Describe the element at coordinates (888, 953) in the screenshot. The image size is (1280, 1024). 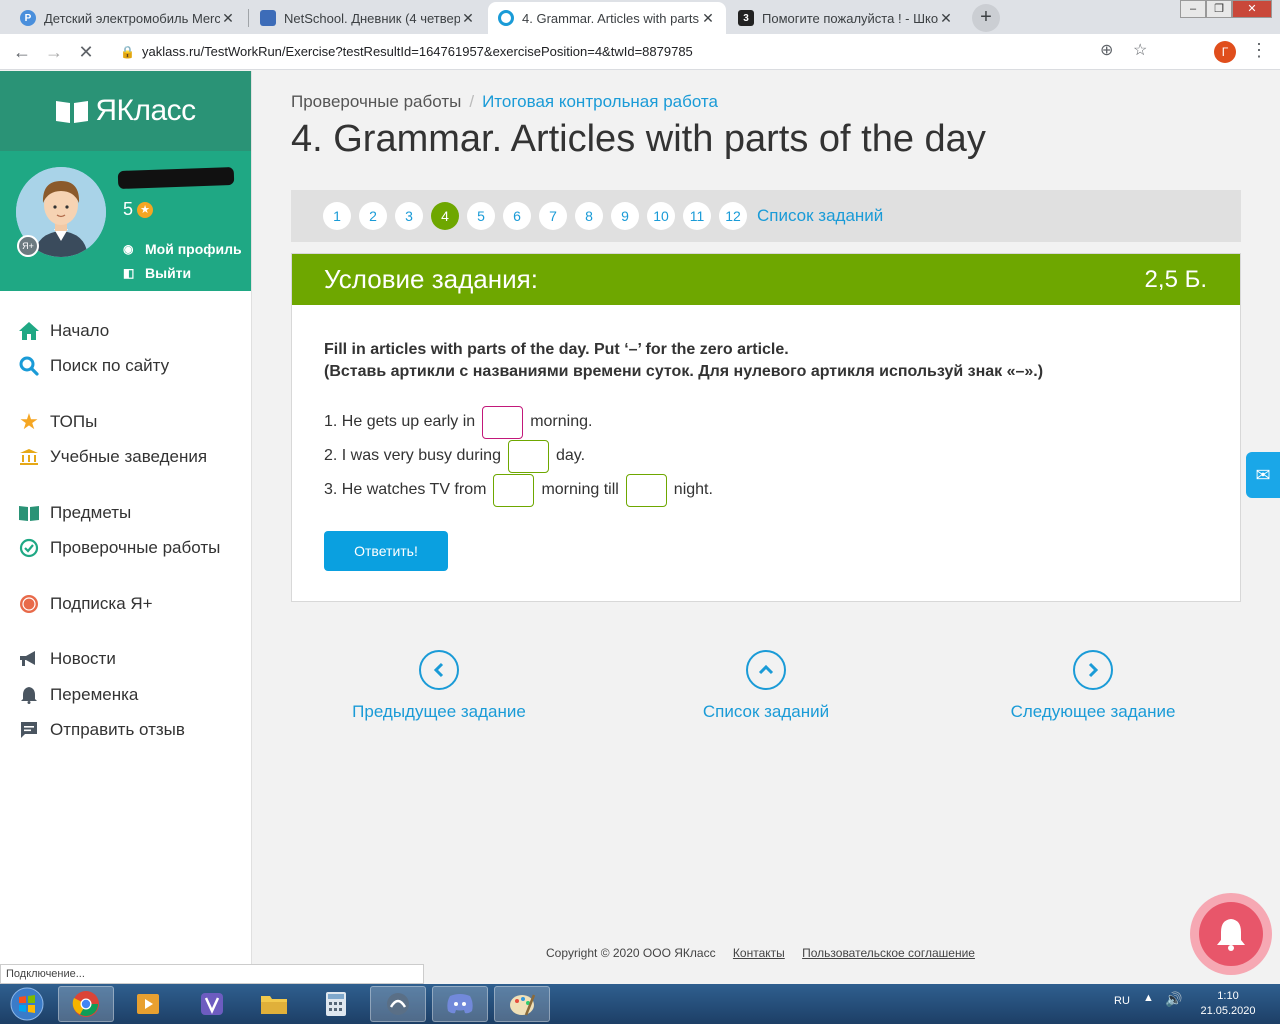
I see `user-agreement-link: Пользовательское соглашение` at that location.